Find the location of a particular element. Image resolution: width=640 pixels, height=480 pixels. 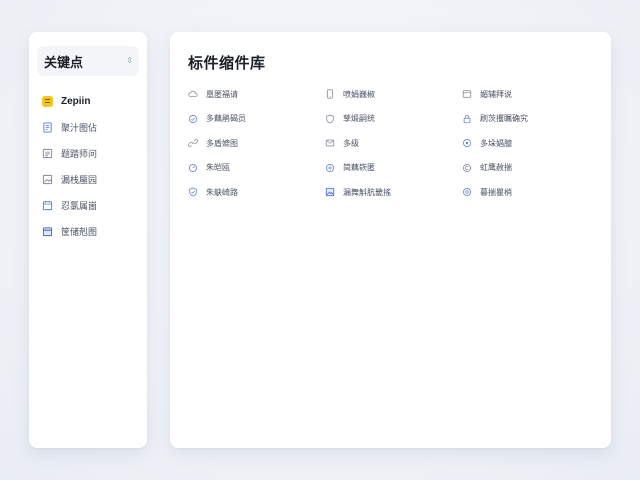

page-title: 标件缩件库 is located at coordinates (227, 63).